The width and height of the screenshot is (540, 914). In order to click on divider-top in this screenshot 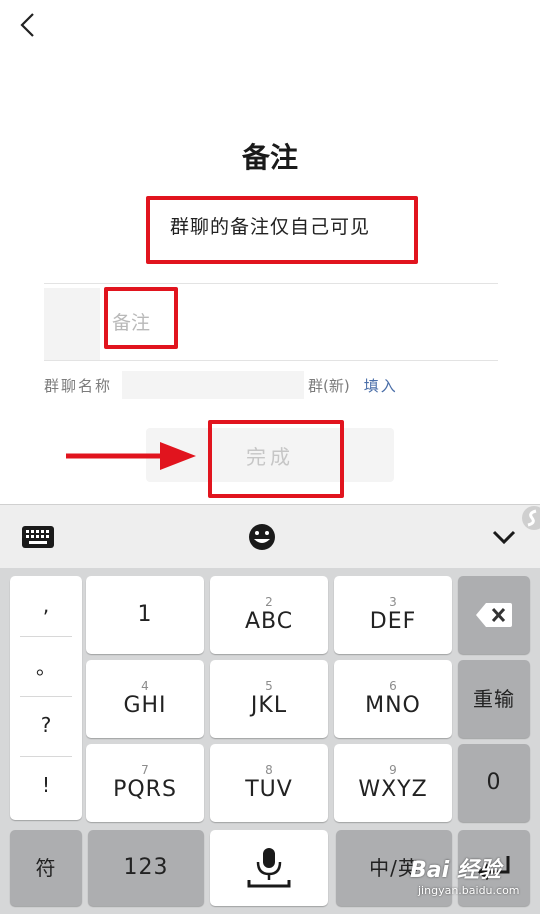, I will do `click(271, 283)`.